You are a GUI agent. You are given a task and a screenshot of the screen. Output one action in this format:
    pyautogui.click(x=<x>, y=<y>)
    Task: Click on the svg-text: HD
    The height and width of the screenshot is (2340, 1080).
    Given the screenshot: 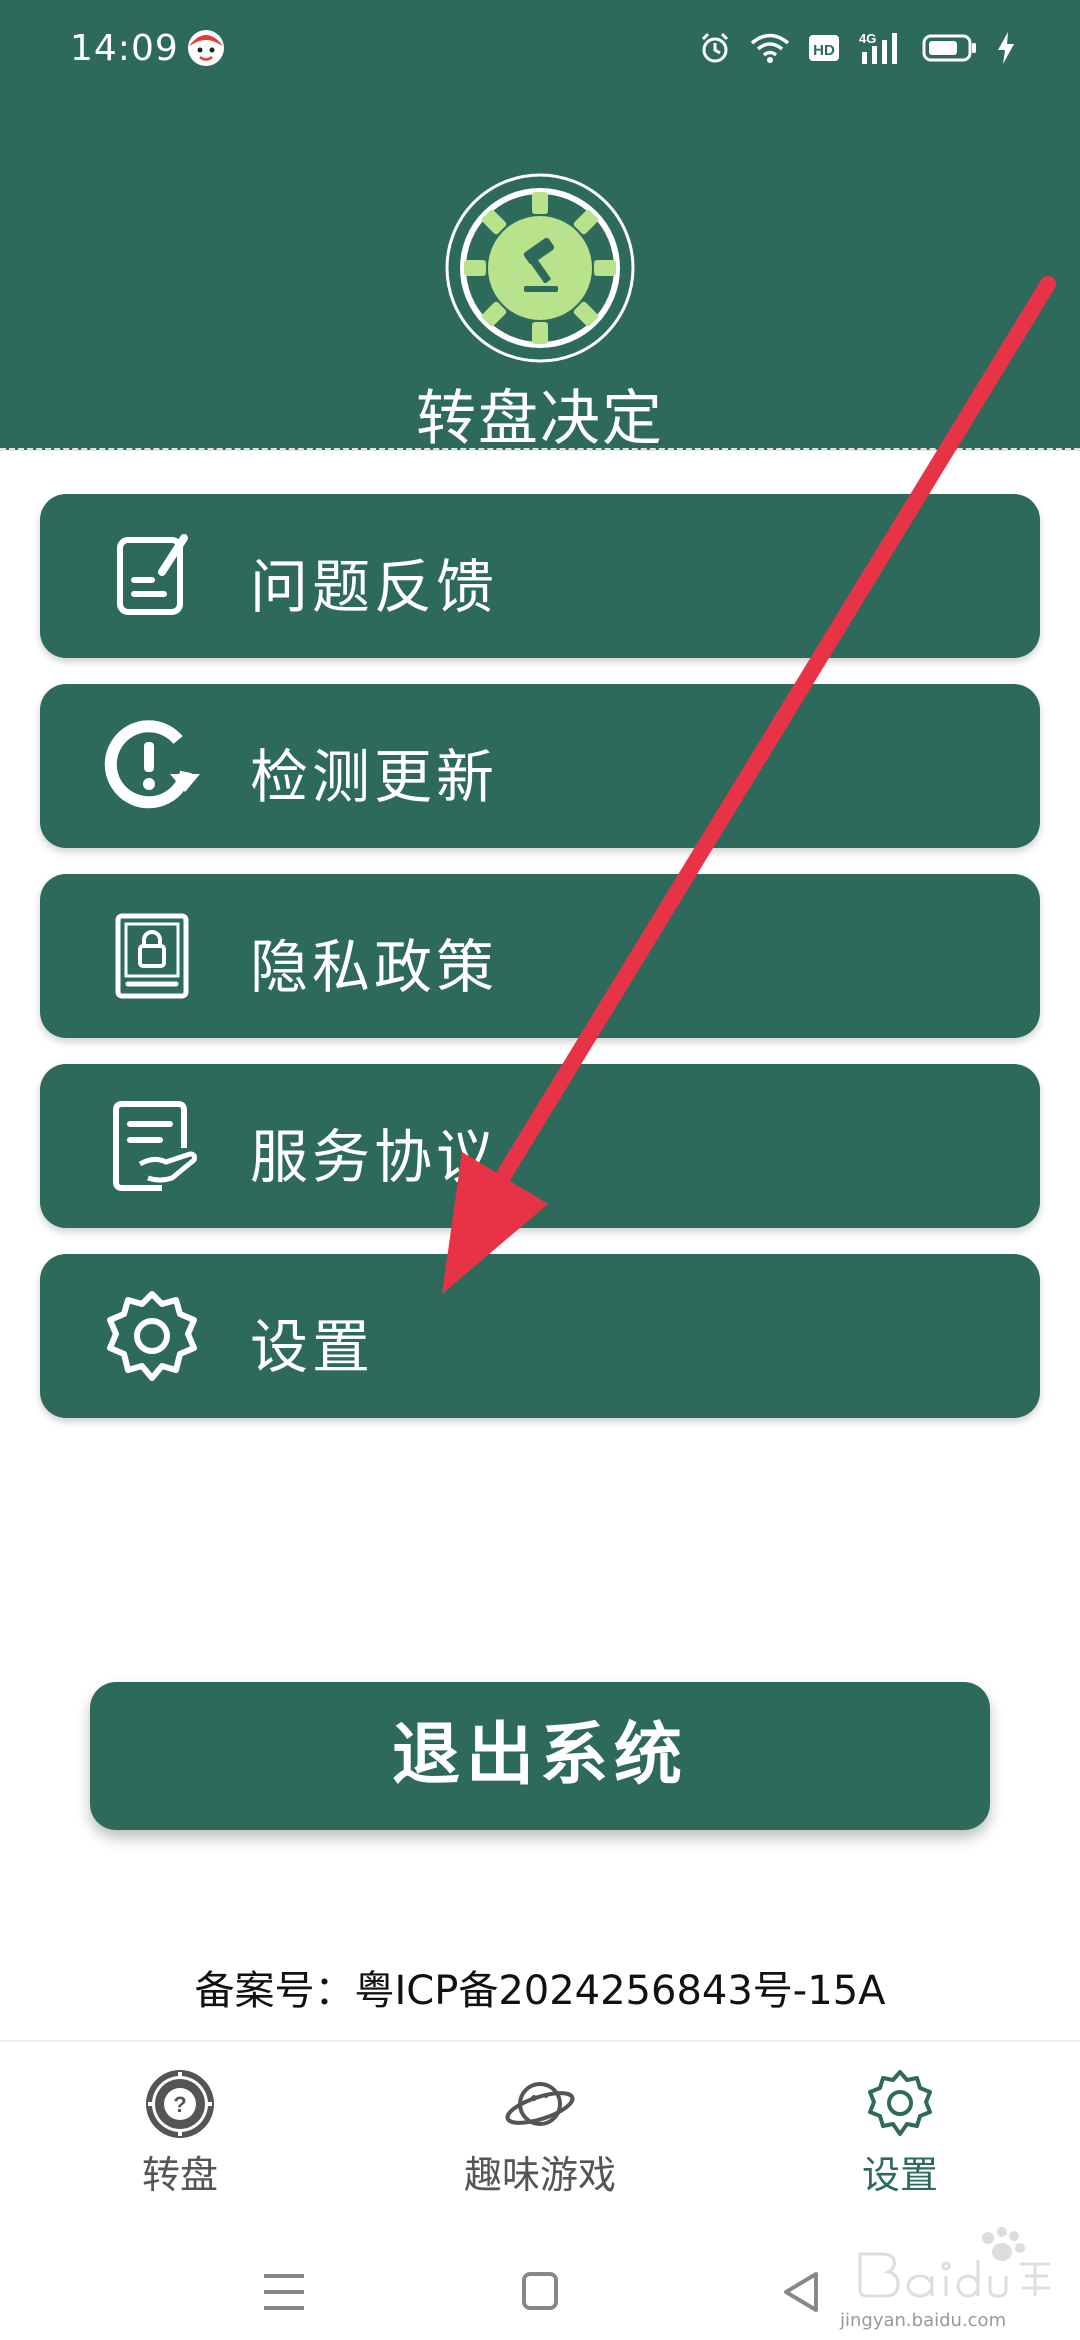 What is the action you would take?
    pyautogui.click(x=824, y=50)
    